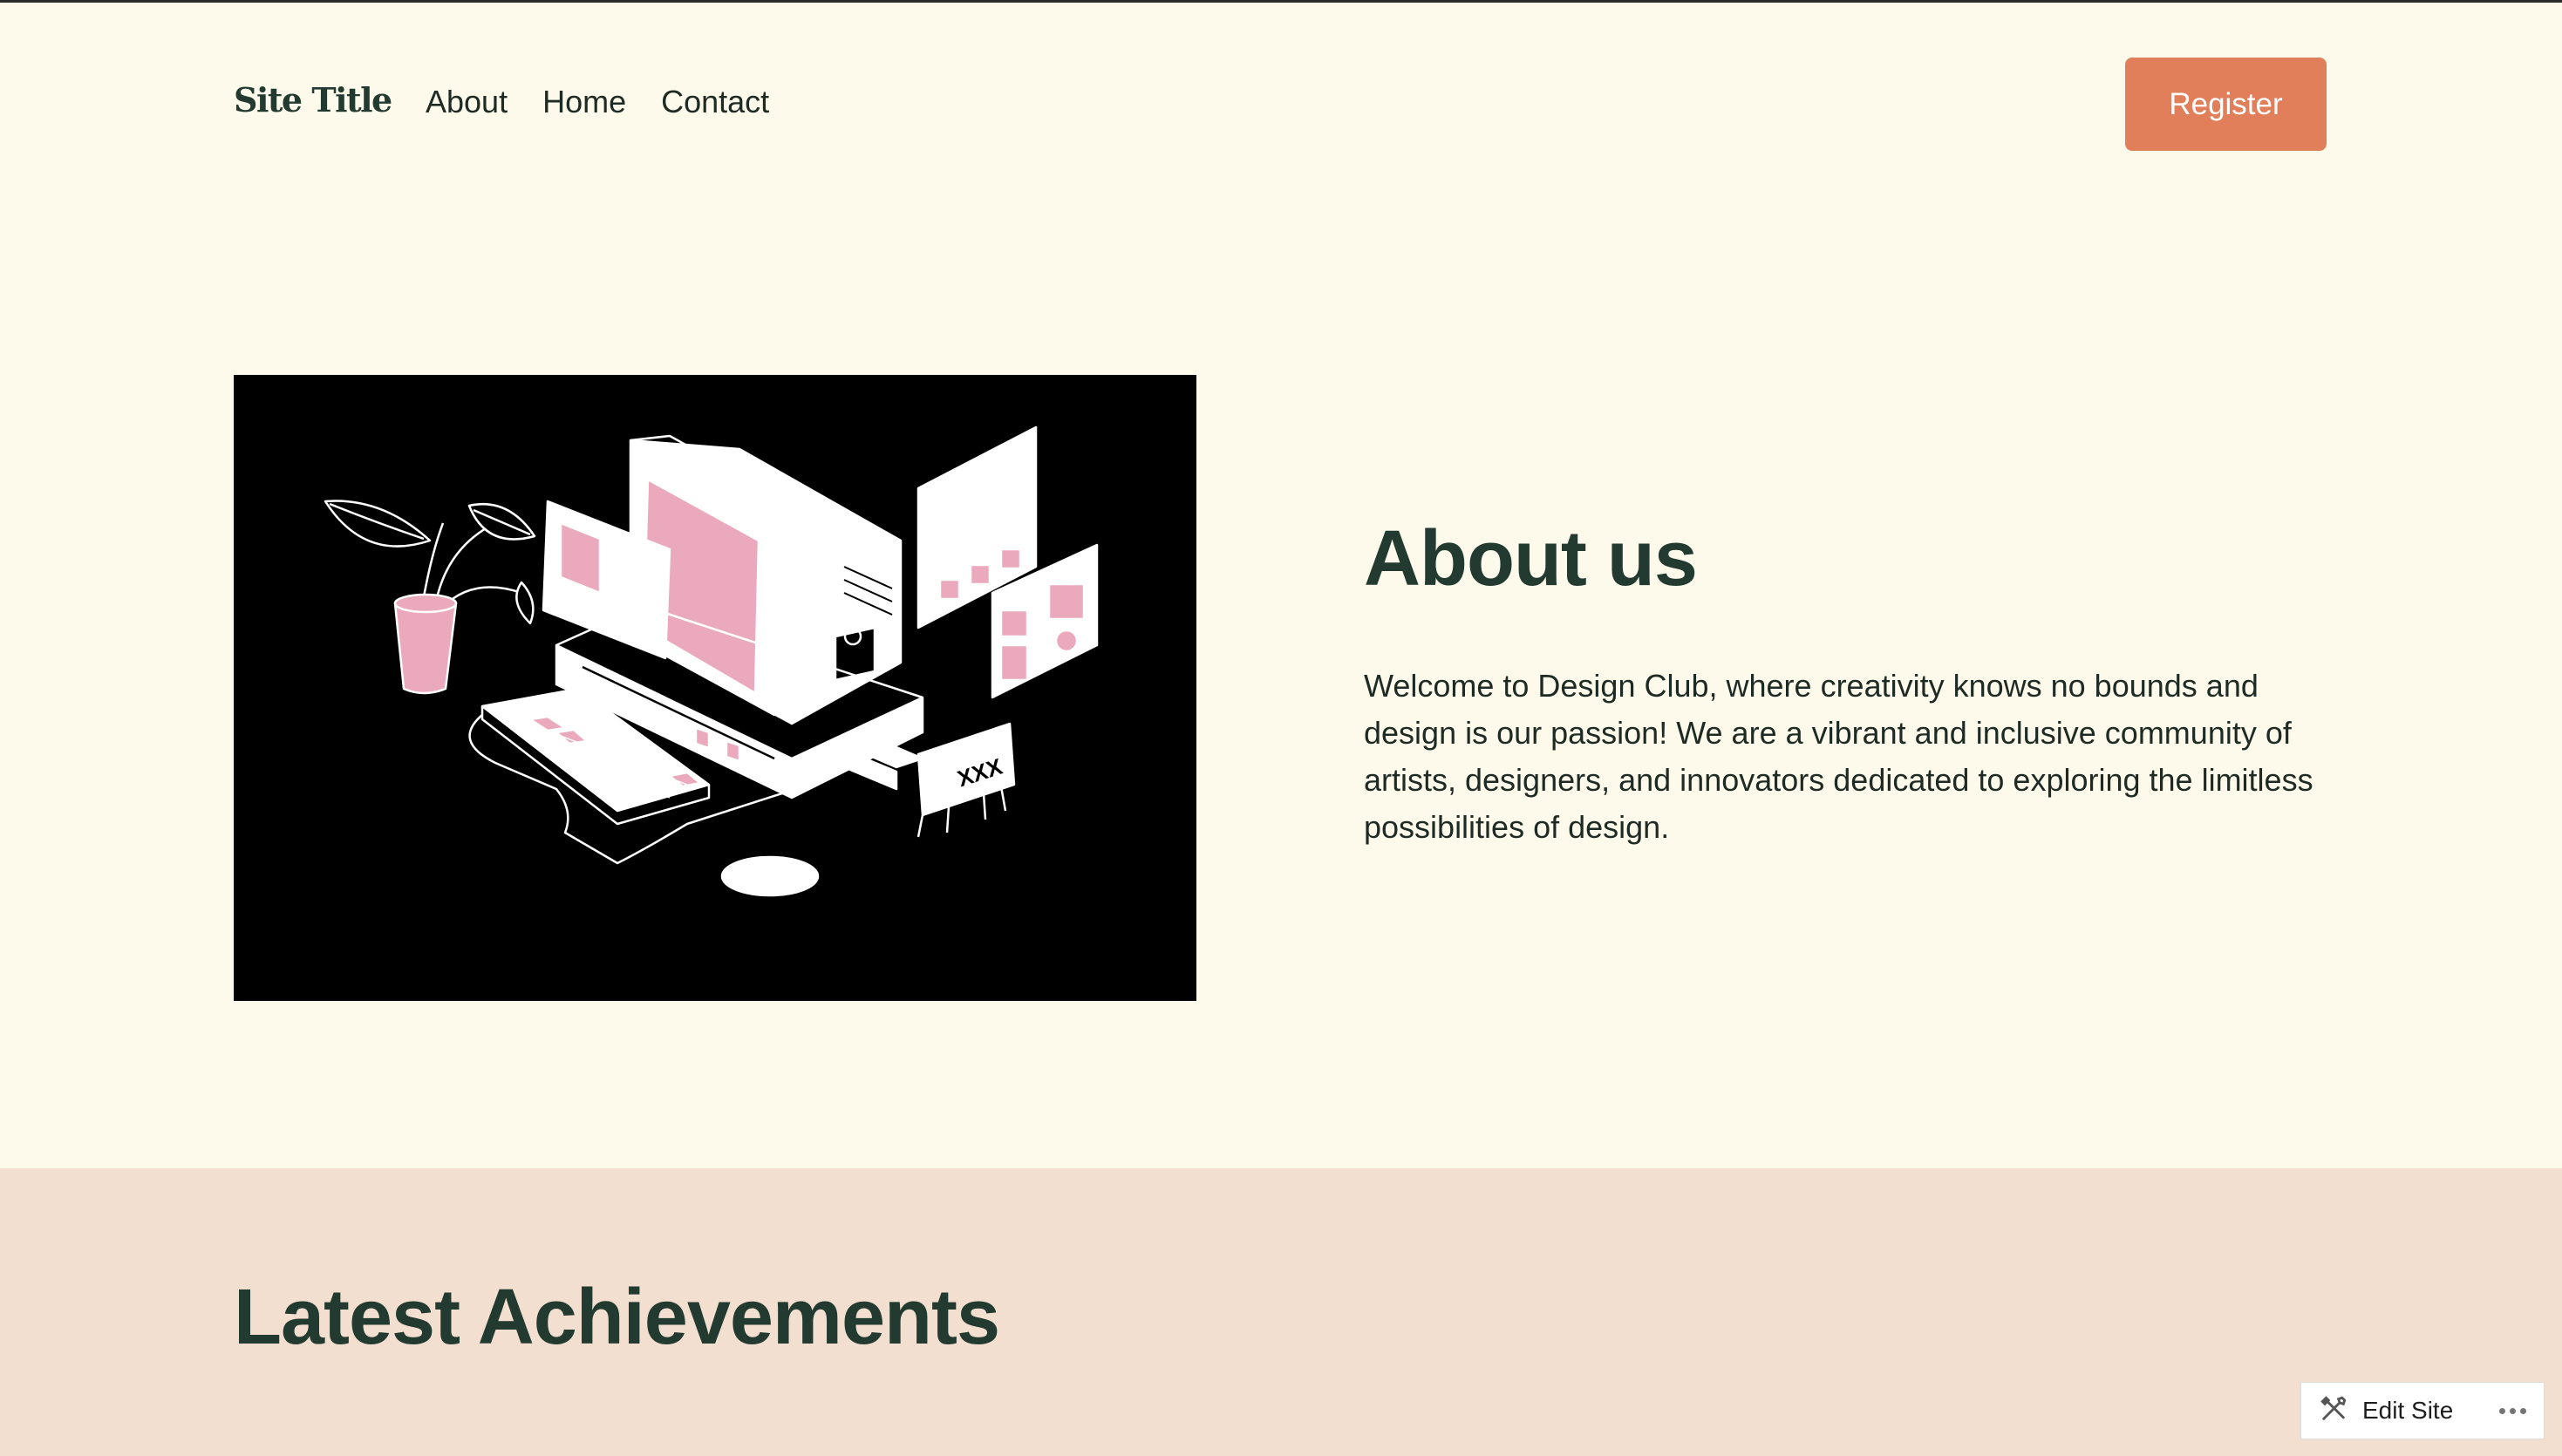 The height and width of the screenshot is (1456, 2562). I want to click on plant-icon, so click(430, 597).